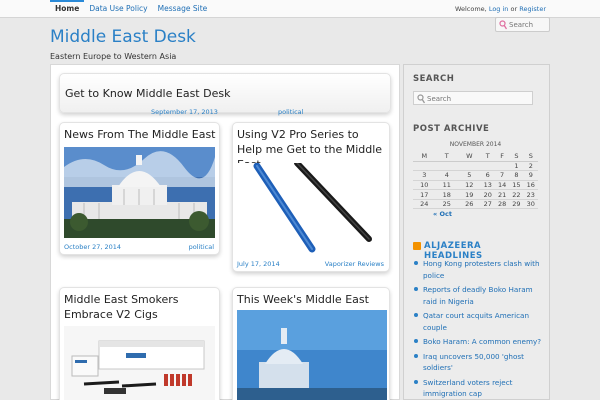 The image size is (600, 400). Describe the element at coordinates (502, 185) in the screenshot. I see `calendar-day: 14` at that location.